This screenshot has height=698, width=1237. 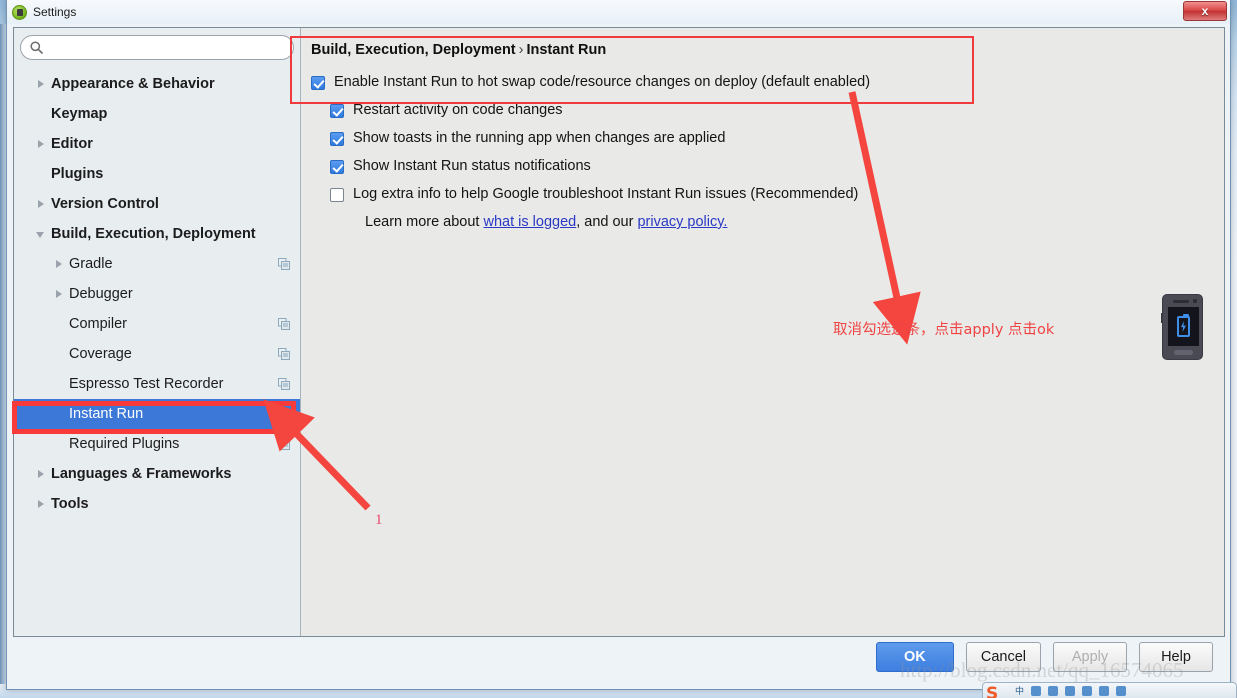 I want to click on sidebar-item-label: Keymap, so click(x=79, y=114).